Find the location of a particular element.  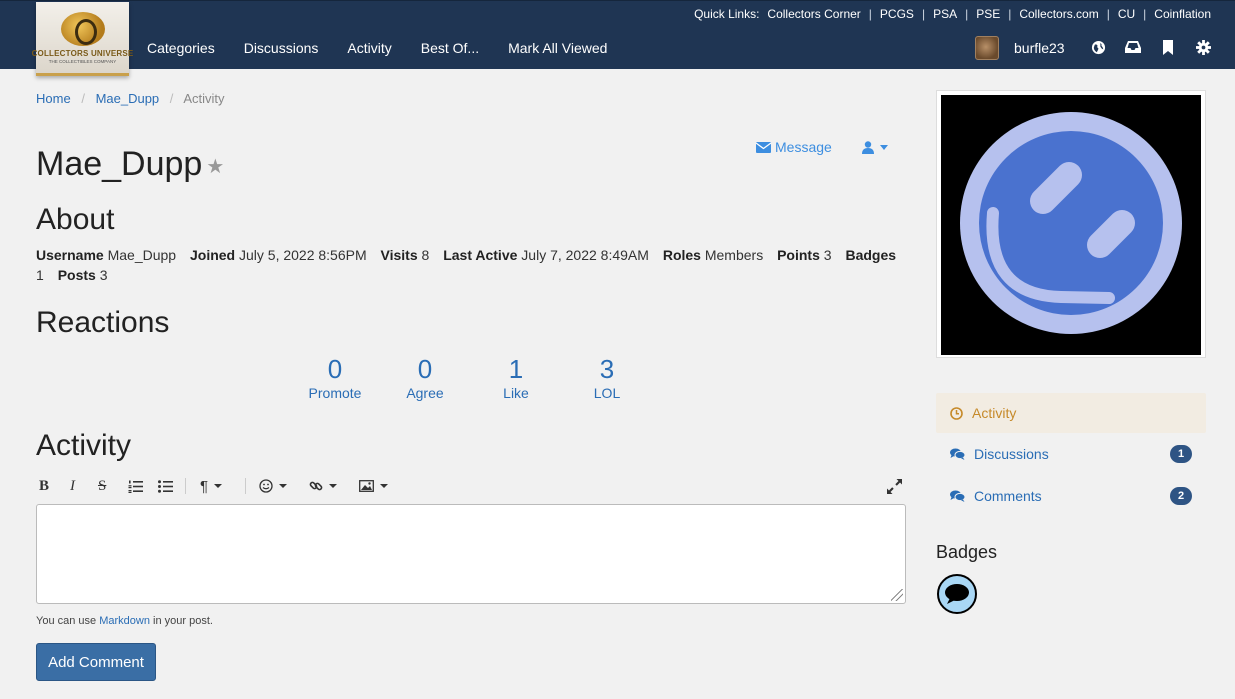

side-nav-comments: Comments 2 is located at coordinates (1071, 496).